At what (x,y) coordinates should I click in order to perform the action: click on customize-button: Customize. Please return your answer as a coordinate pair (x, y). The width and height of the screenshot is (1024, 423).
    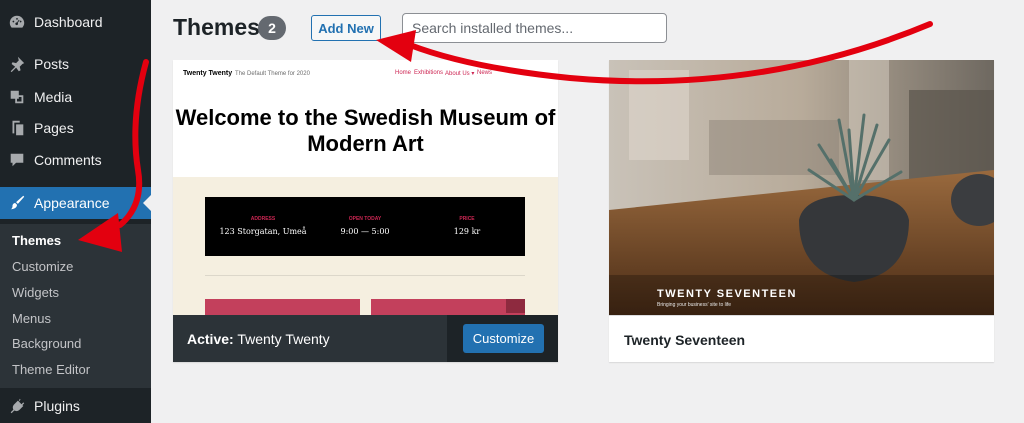
    Looking at the image, I should click on (503, 338).